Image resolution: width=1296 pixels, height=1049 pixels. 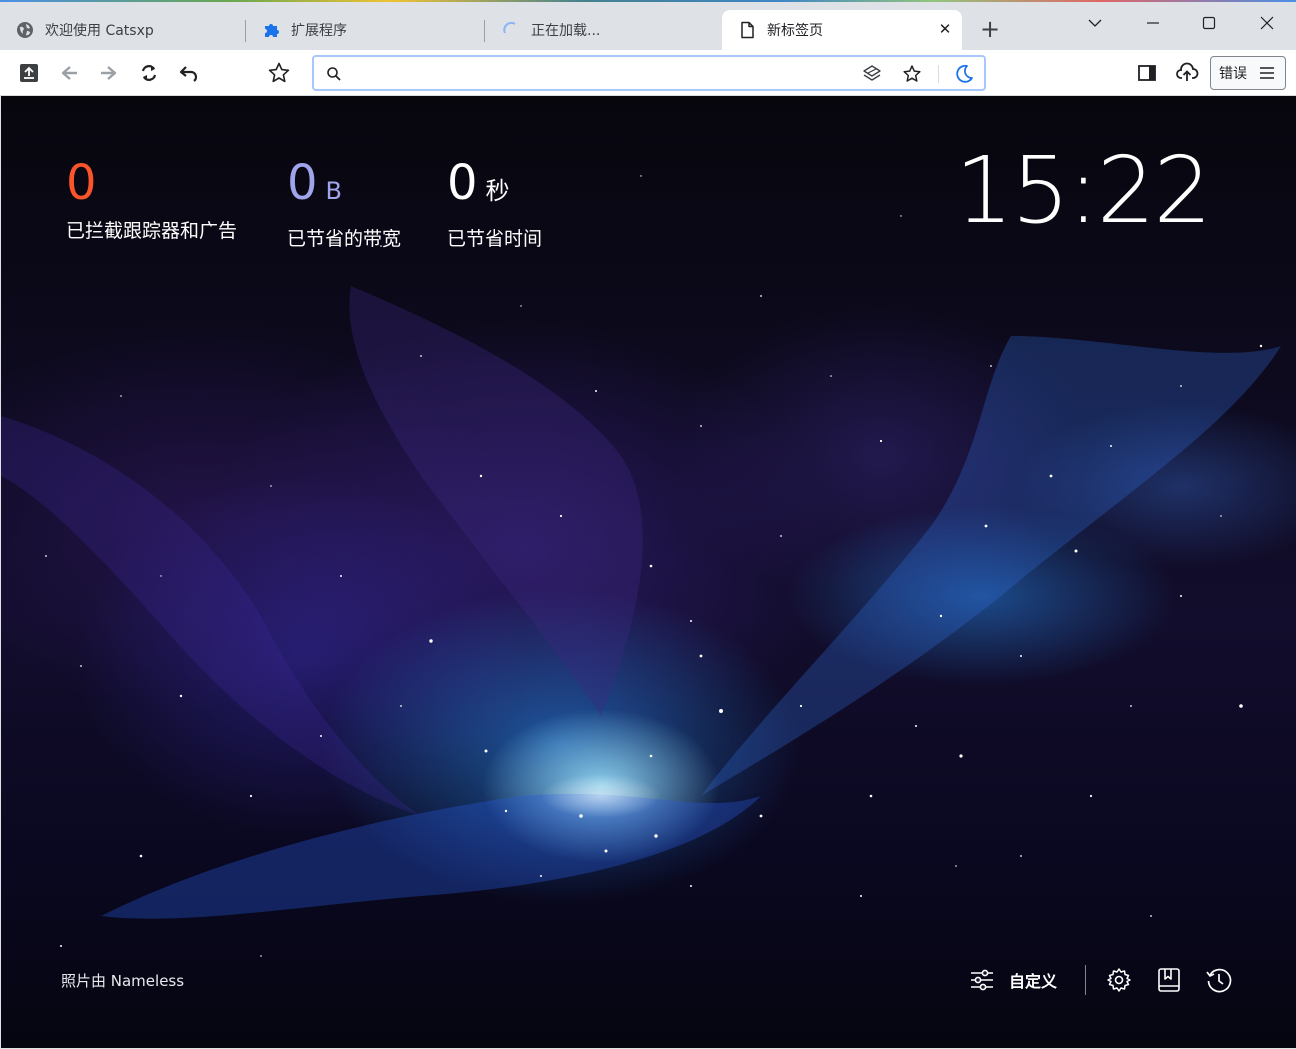 I want to click on reload-icon, so click(x=149, y=73).